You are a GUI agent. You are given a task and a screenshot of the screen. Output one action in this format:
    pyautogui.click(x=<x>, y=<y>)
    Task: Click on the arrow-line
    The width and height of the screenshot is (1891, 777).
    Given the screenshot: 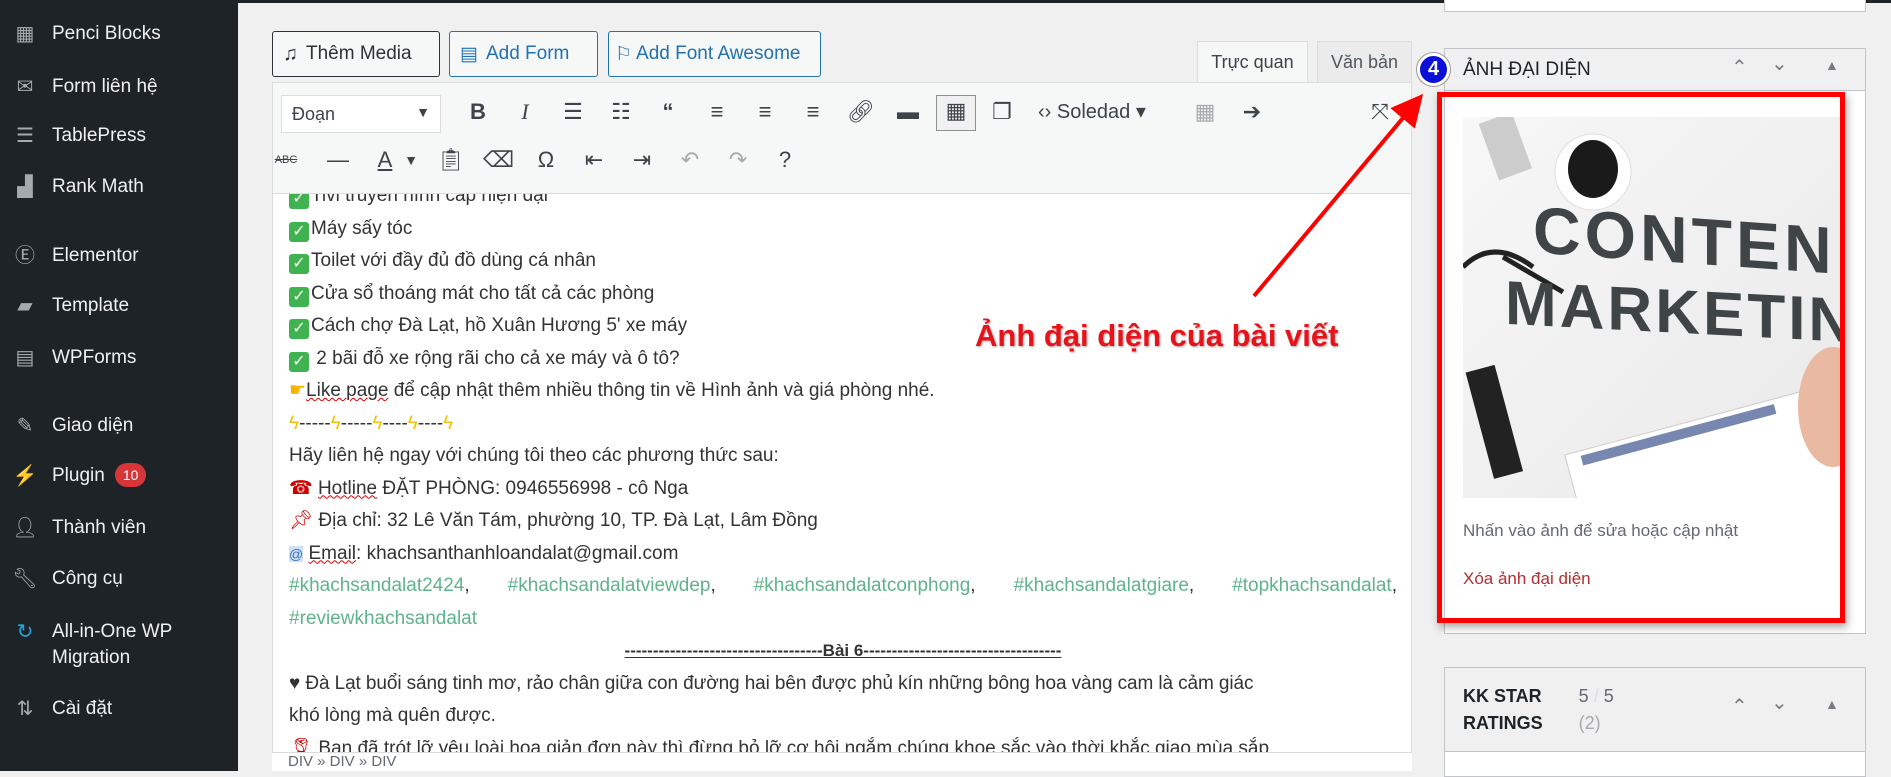 What is the action you would take?
    pyautogui.click(x=1338, y=195)
    